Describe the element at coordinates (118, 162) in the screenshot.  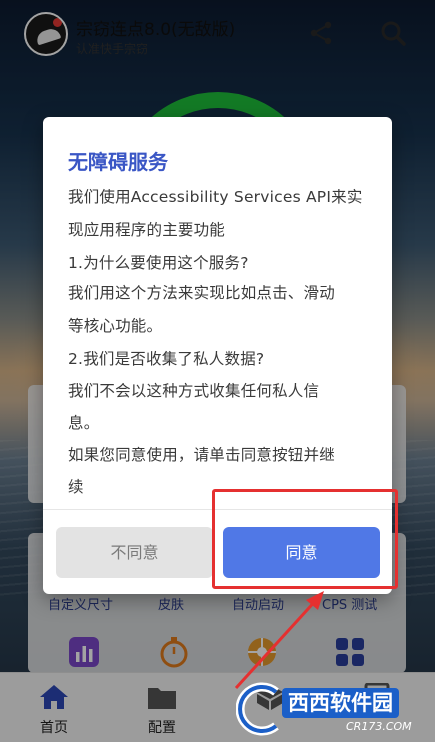
I see `dialog-title: 无障碍服务` at that location.